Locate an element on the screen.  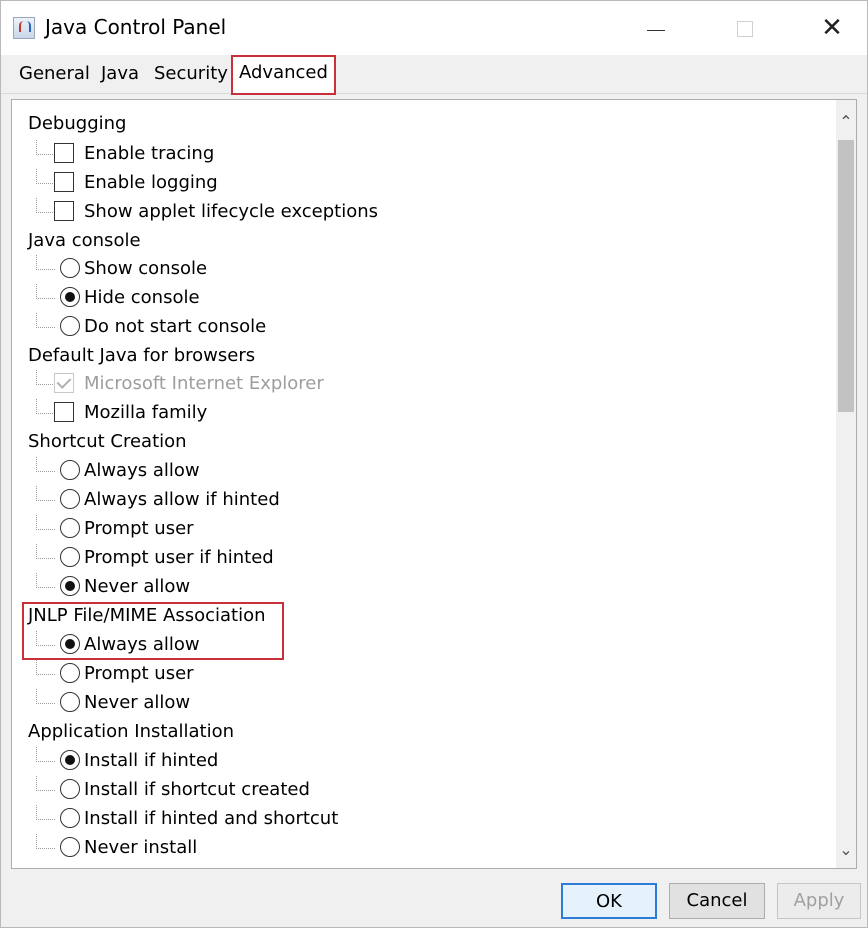
scroll-down-arrow-icon: ⌄ is located at coordinates (846, 850).